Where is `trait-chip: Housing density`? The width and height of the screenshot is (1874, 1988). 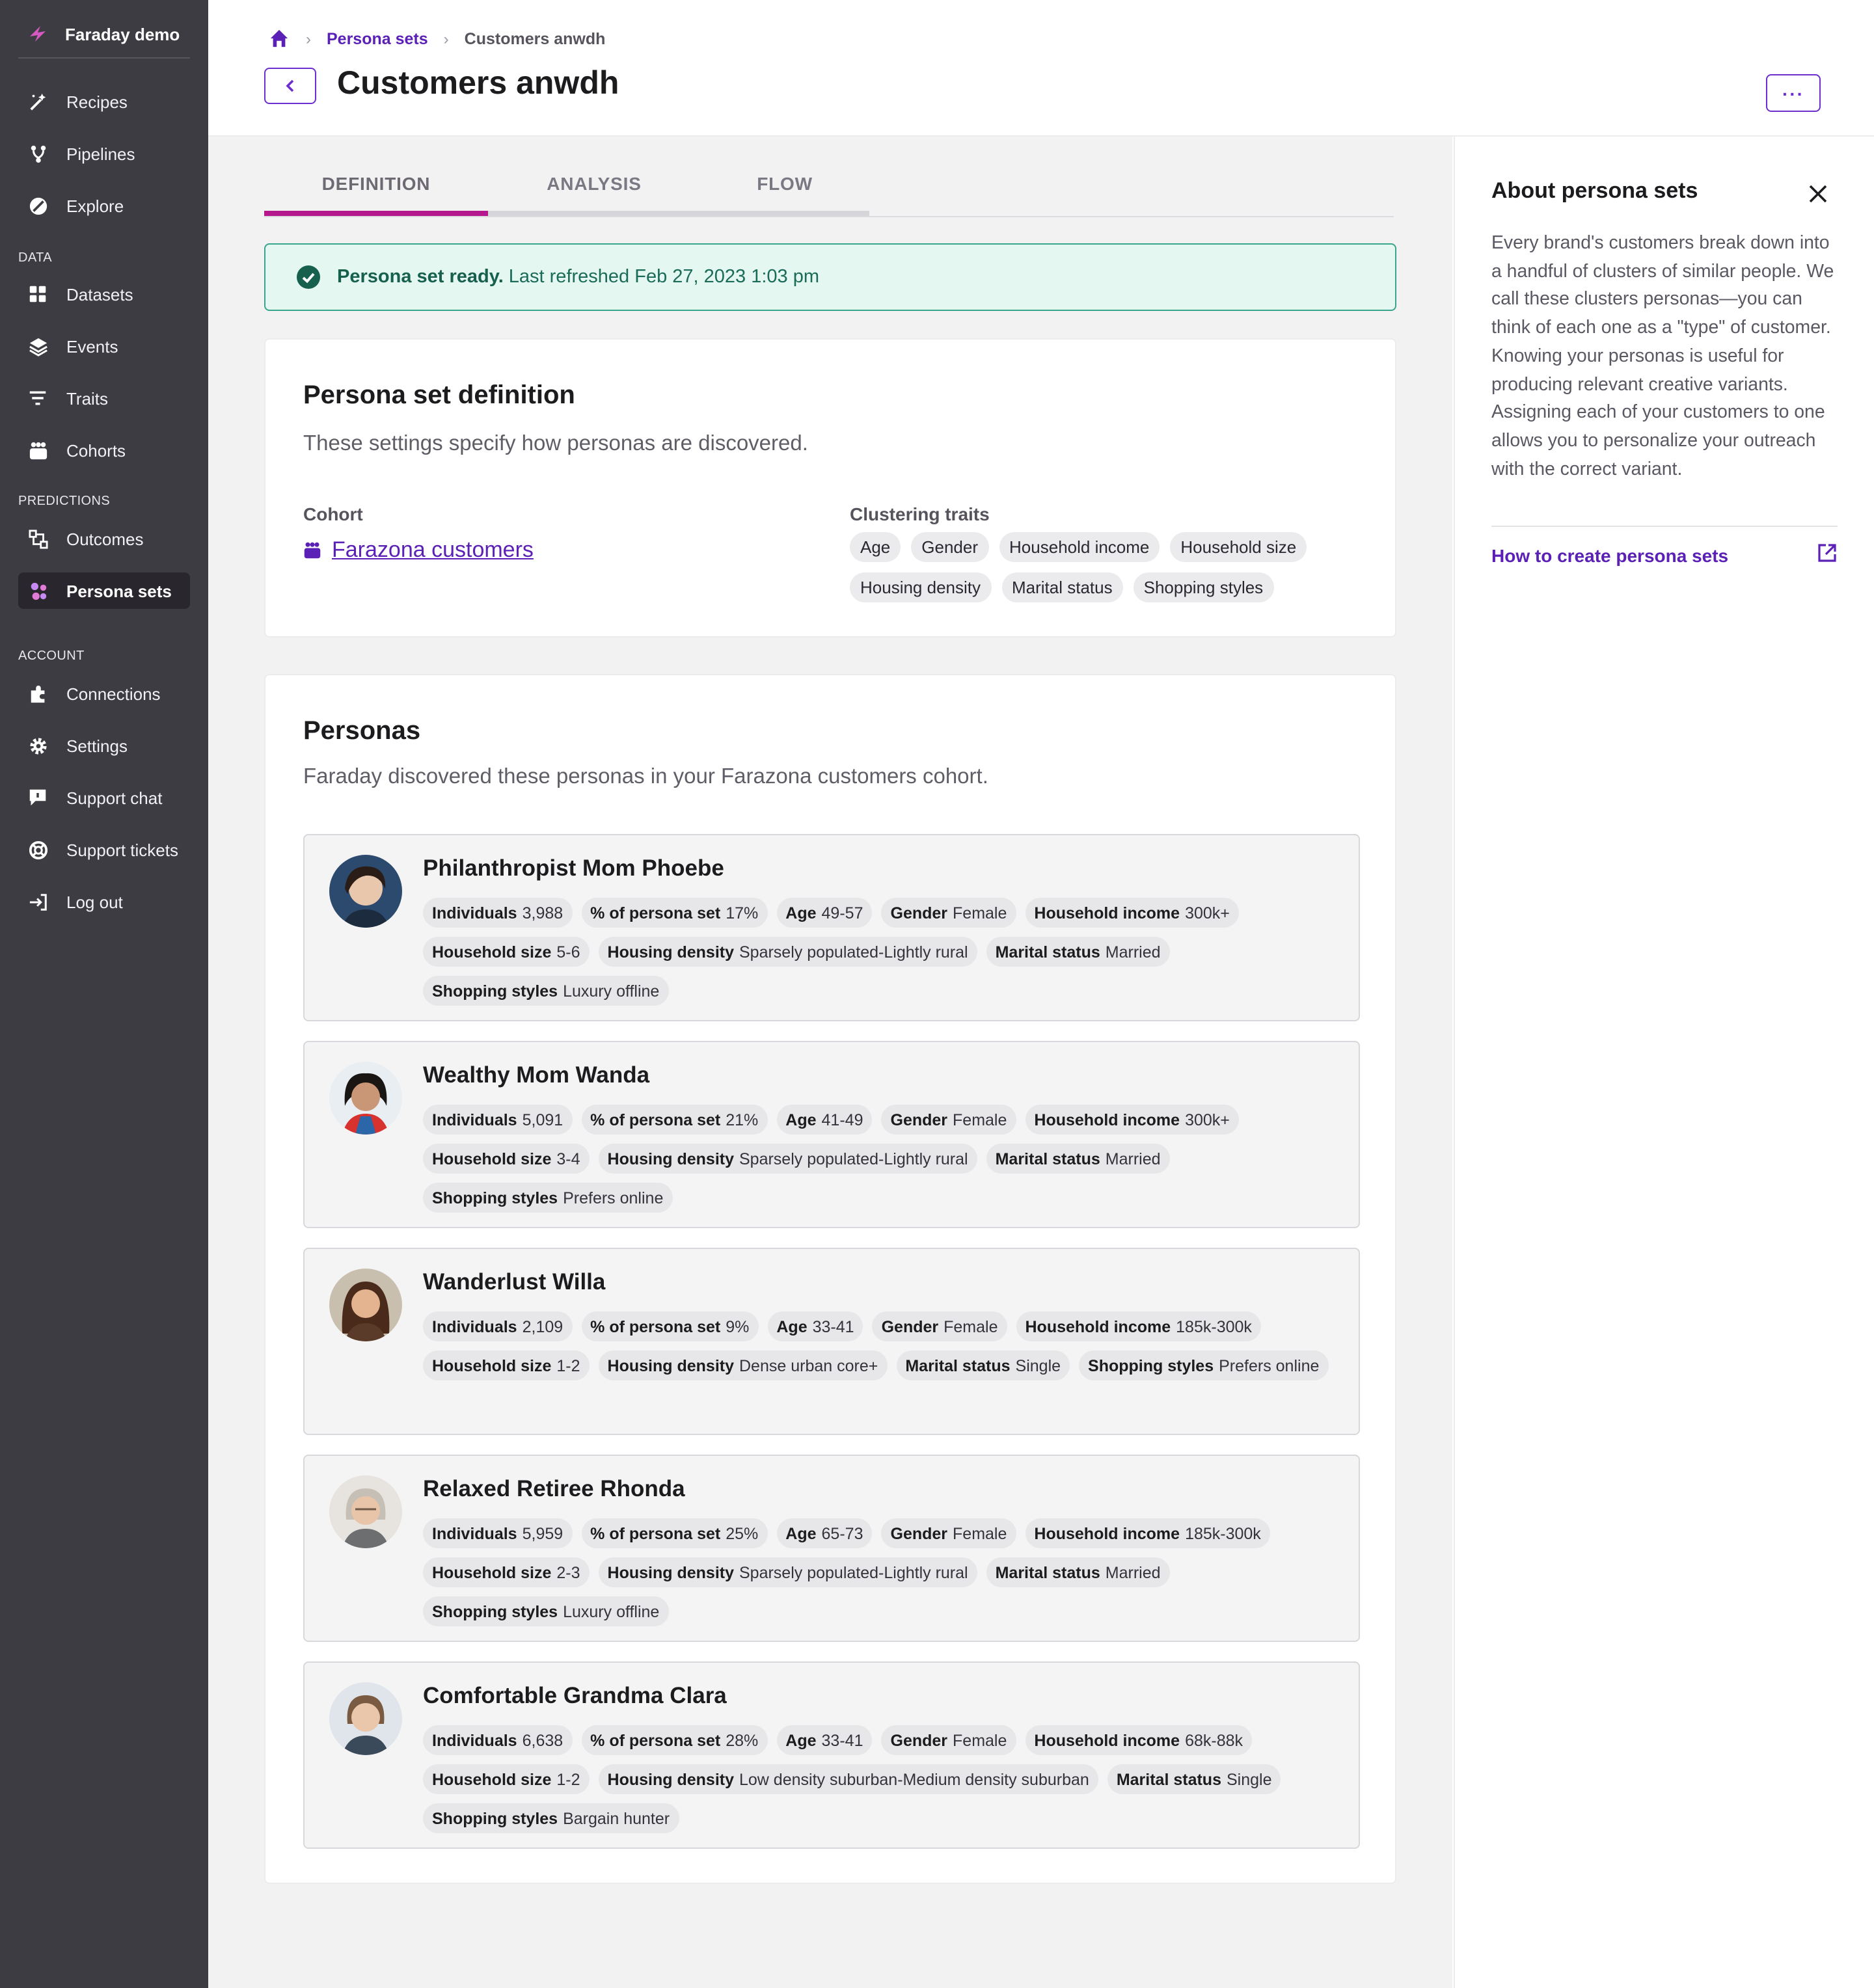
trait-chip: Housing density is located at coordinates (920, 587).